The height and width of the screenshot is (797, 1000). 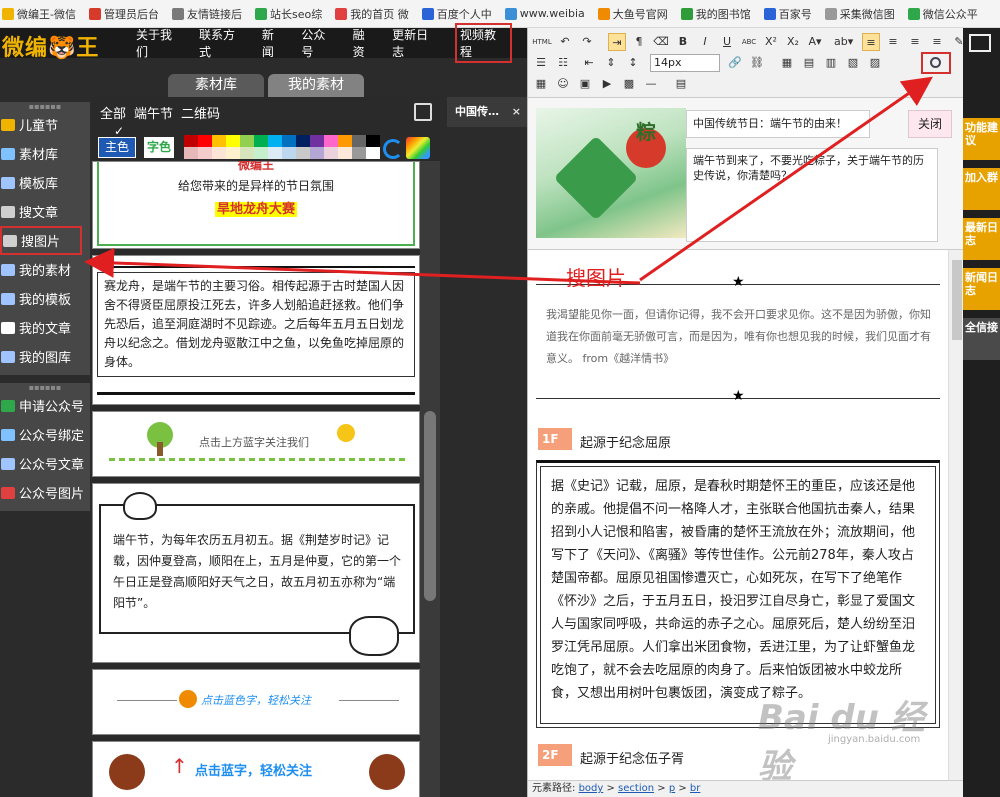 I want to click on arrow-to-toolbar-button, so click(x=786, y=179).